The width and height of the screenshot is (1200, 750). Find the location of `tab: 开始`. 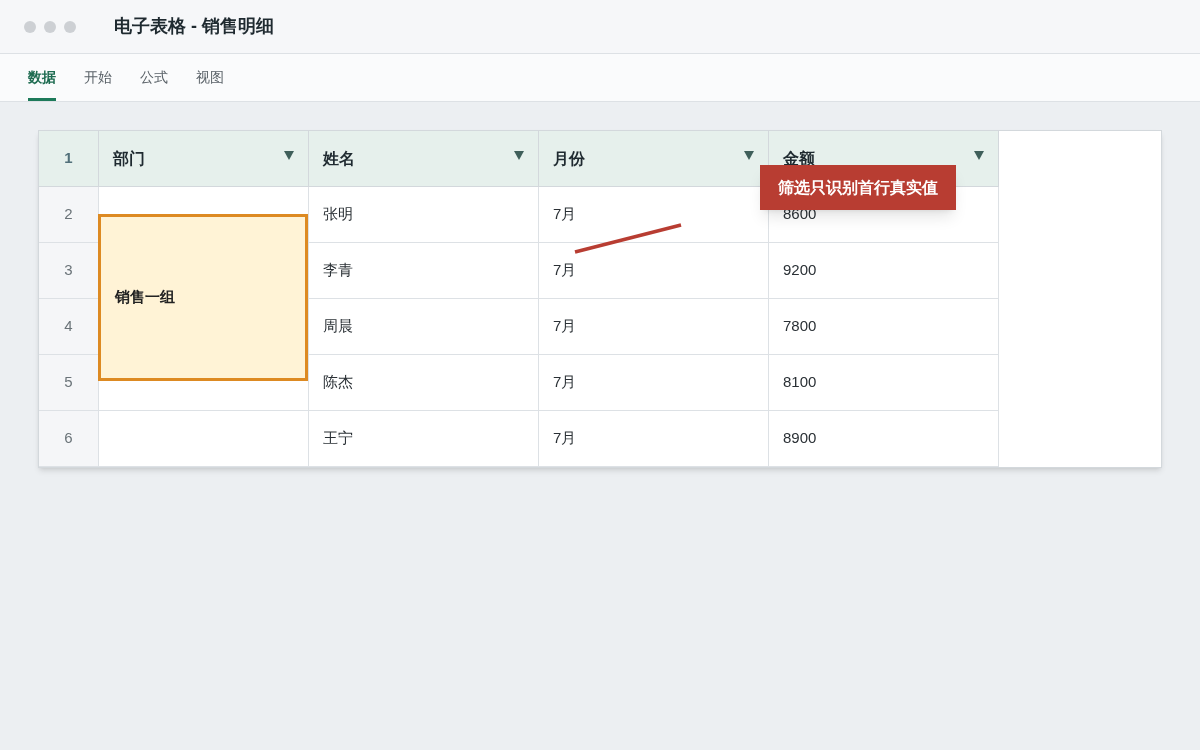

tab: 开始 is located at coordinates (98, 77).